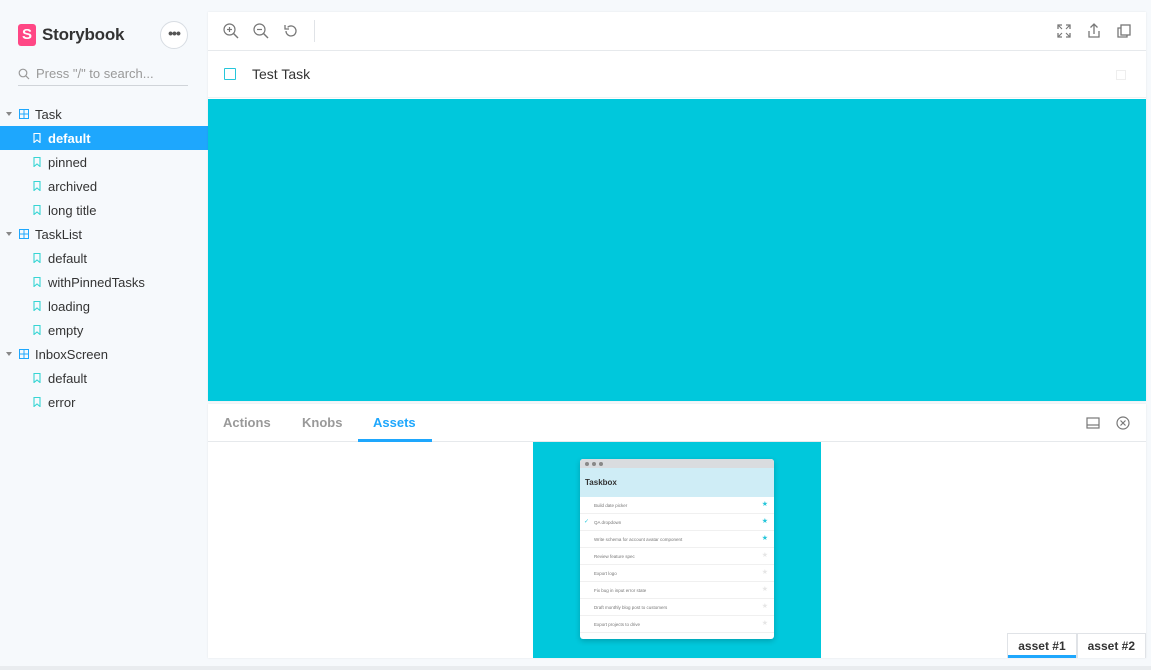 The image size is (1151, 670). What do you see at coordinates (608, 522) in the screenshot?
I see `list-item-text: QA dropdown` at bounding box center [608, 522].